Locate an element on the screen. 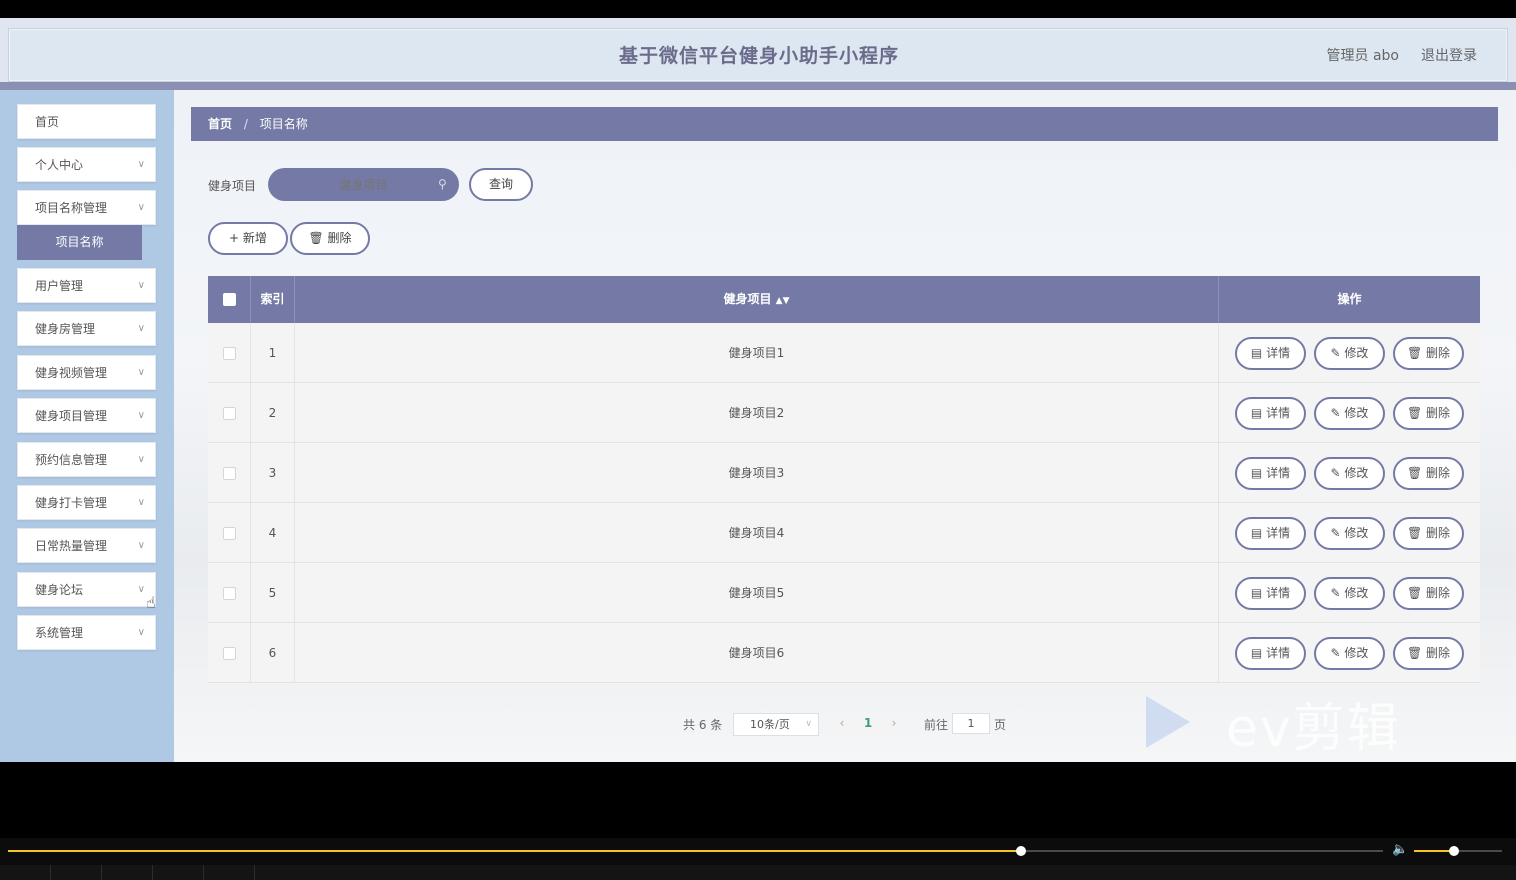 This screenshot has width=1516, height=880. volume-handle is located at coordinates (1453, 851).